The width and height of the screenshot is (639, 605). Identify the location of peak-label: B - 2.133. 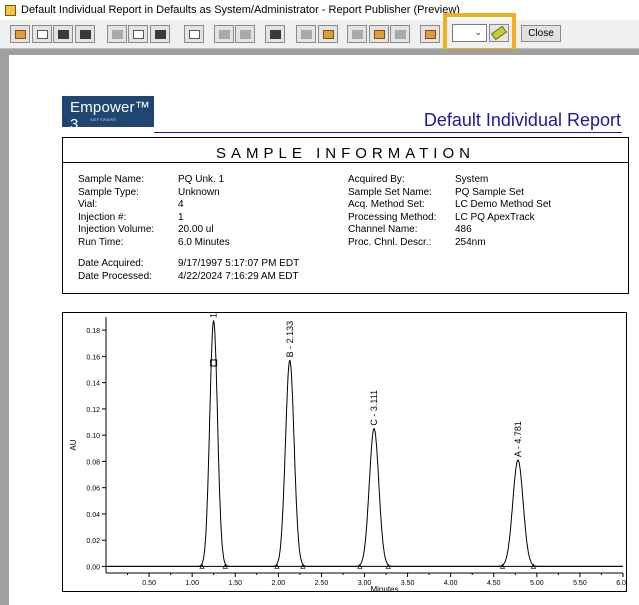
(290, 339).